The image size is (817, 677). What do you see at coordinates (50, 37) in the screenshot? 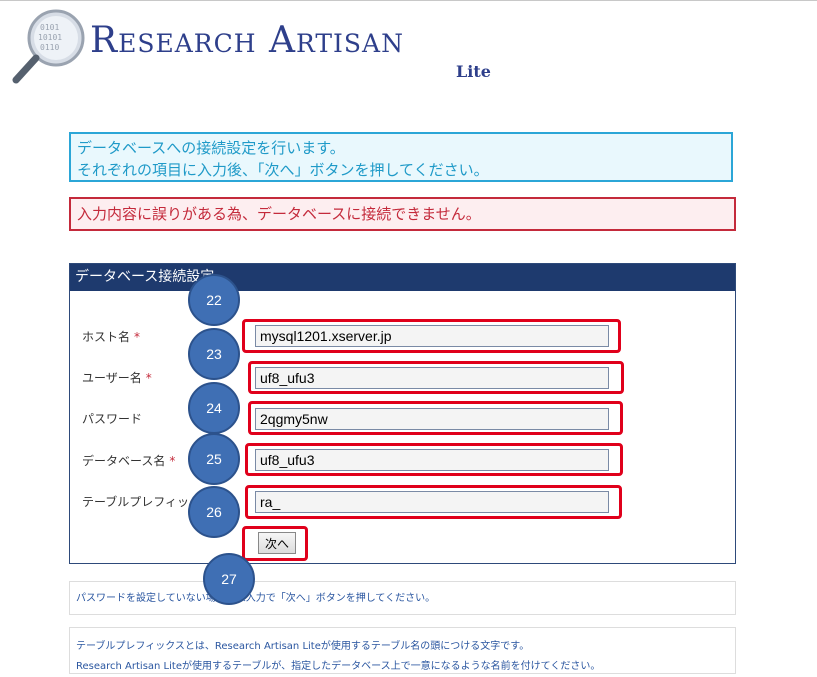
I see `svg-text: 10101` at bounding box center [50, 37].